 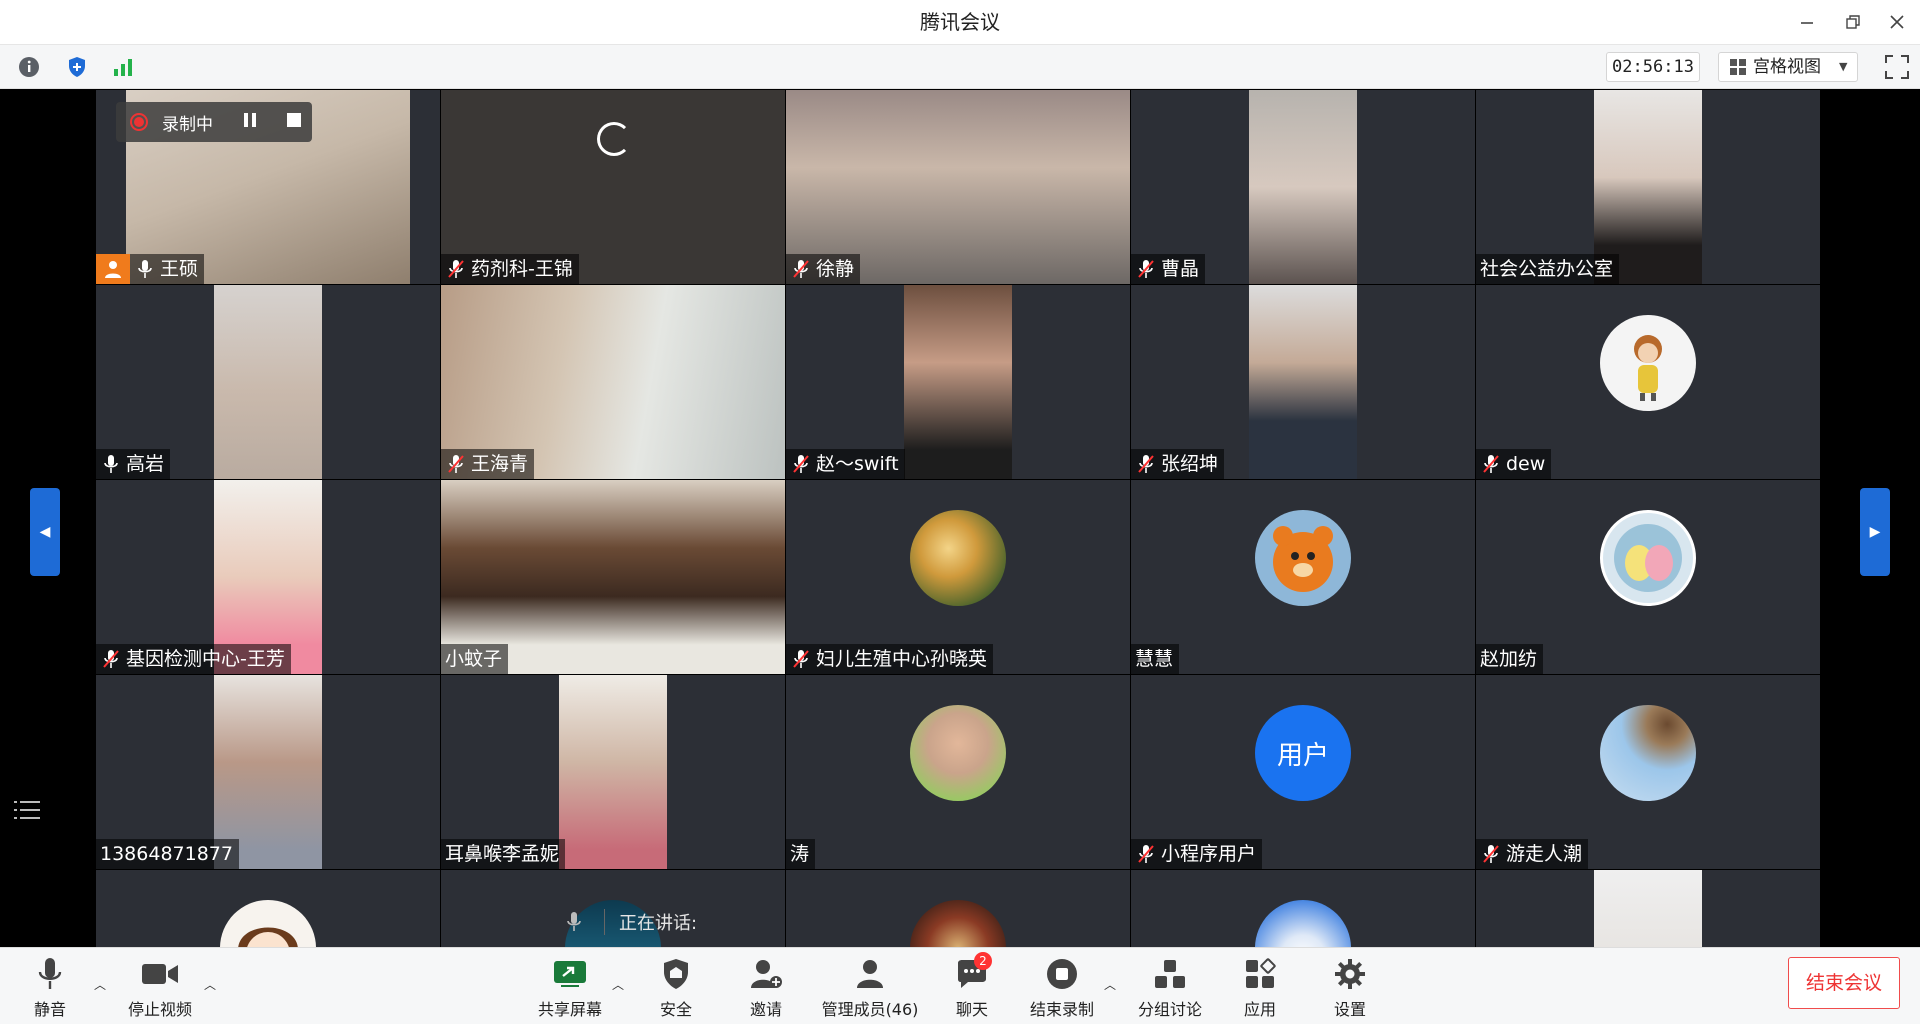 What do you see at coordinates (1648, 577) in the screenshot?
I see `video-tile: 赵加纺` at bounding box center [1648, 577].